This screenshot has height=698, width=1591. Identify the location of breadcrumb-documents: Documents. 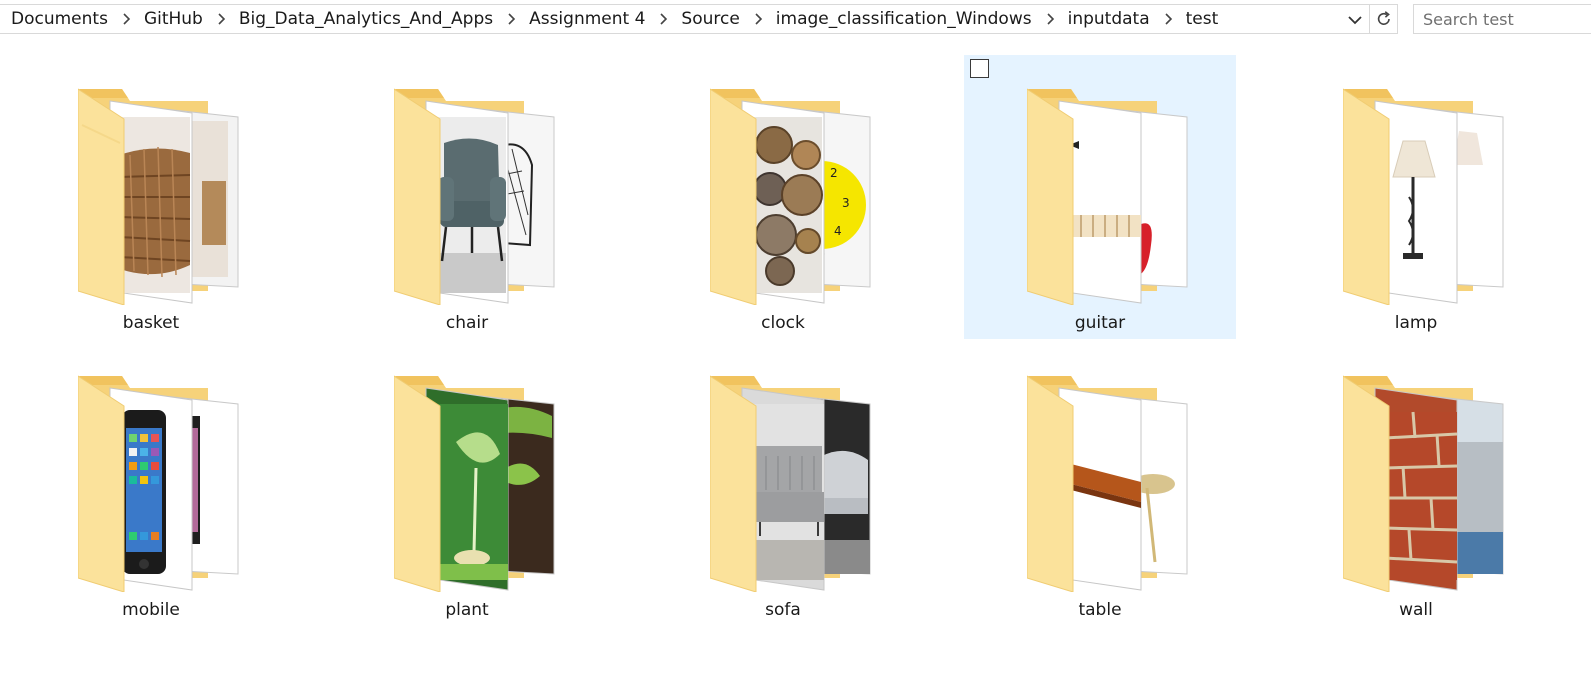
(59, 19).